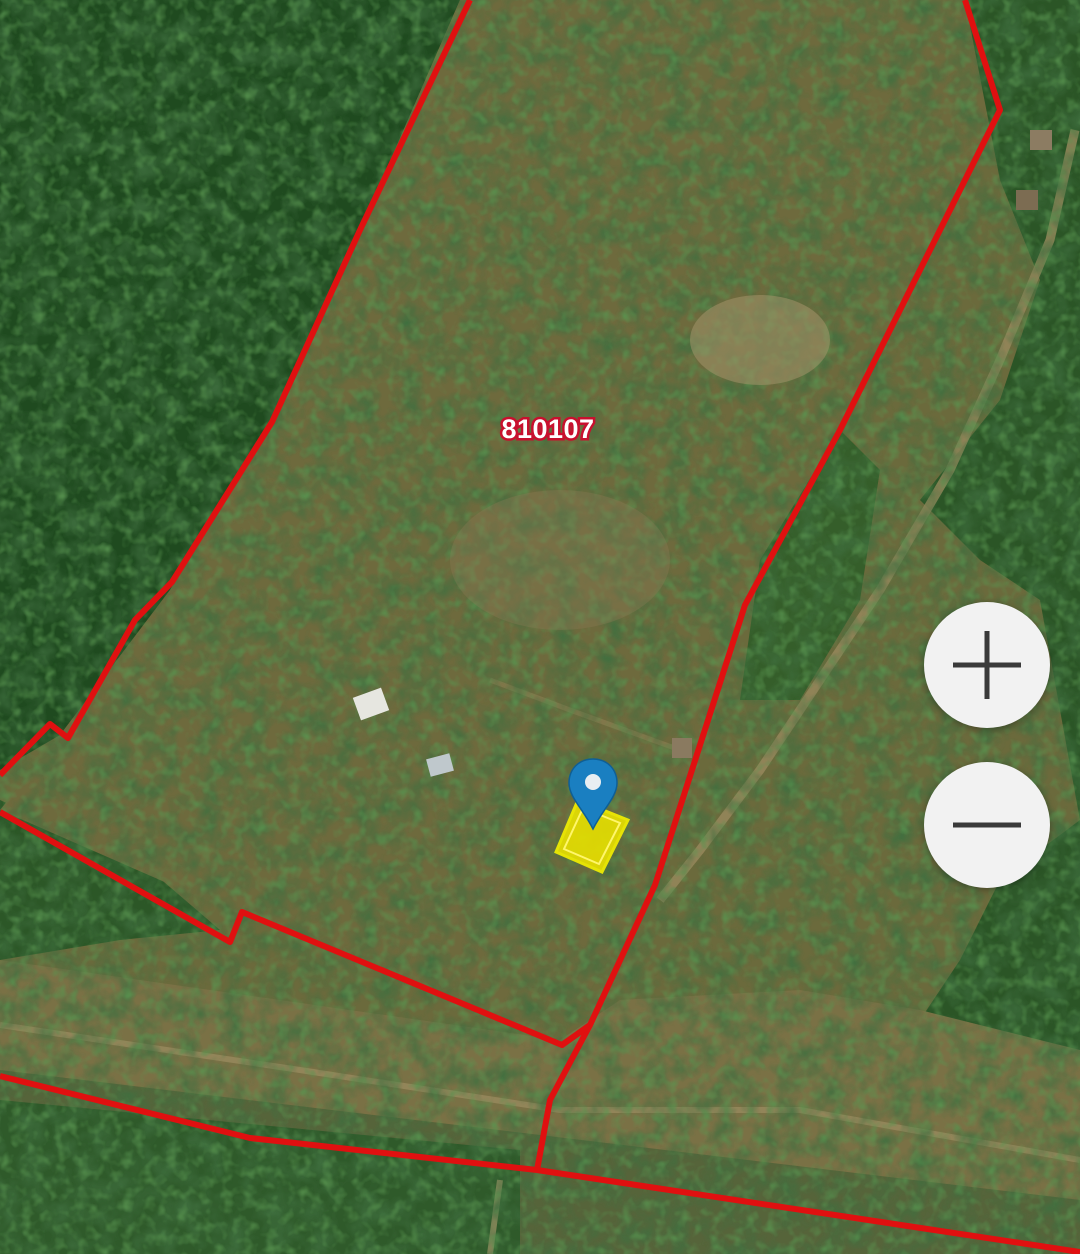 Image resolution: width=1080 pixels, height=1254 pixels. I want to click on plus-icon, so click(987, 665).